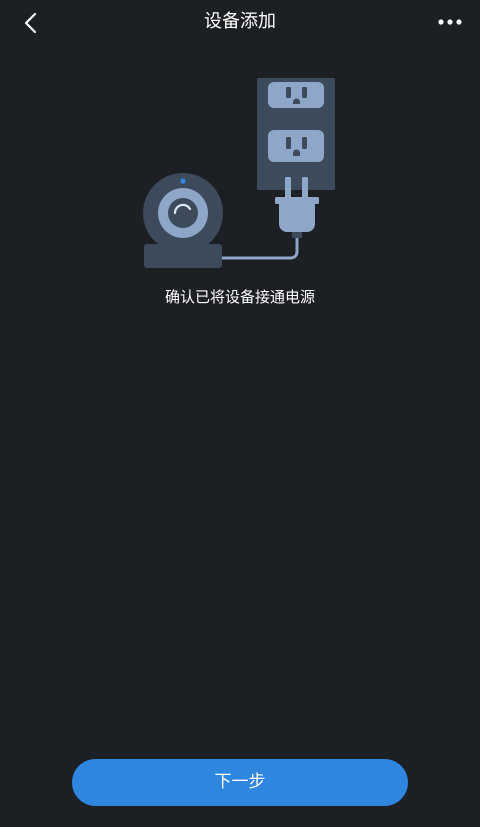 The width and height of the screenshot is (480, 827). Describe the element at coordinates (183, 220) in the screenshot. I see `camera-icon` at that location.